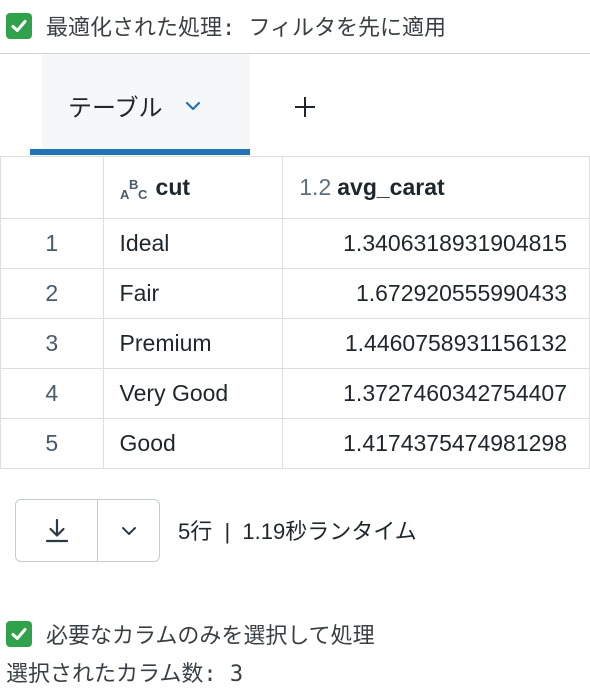 The image size is (590, 698). What do you see at coordinates (193, 187) in the screenshot?
I see `column-header-cut: A B C cut` at bounding box center [193, 187].